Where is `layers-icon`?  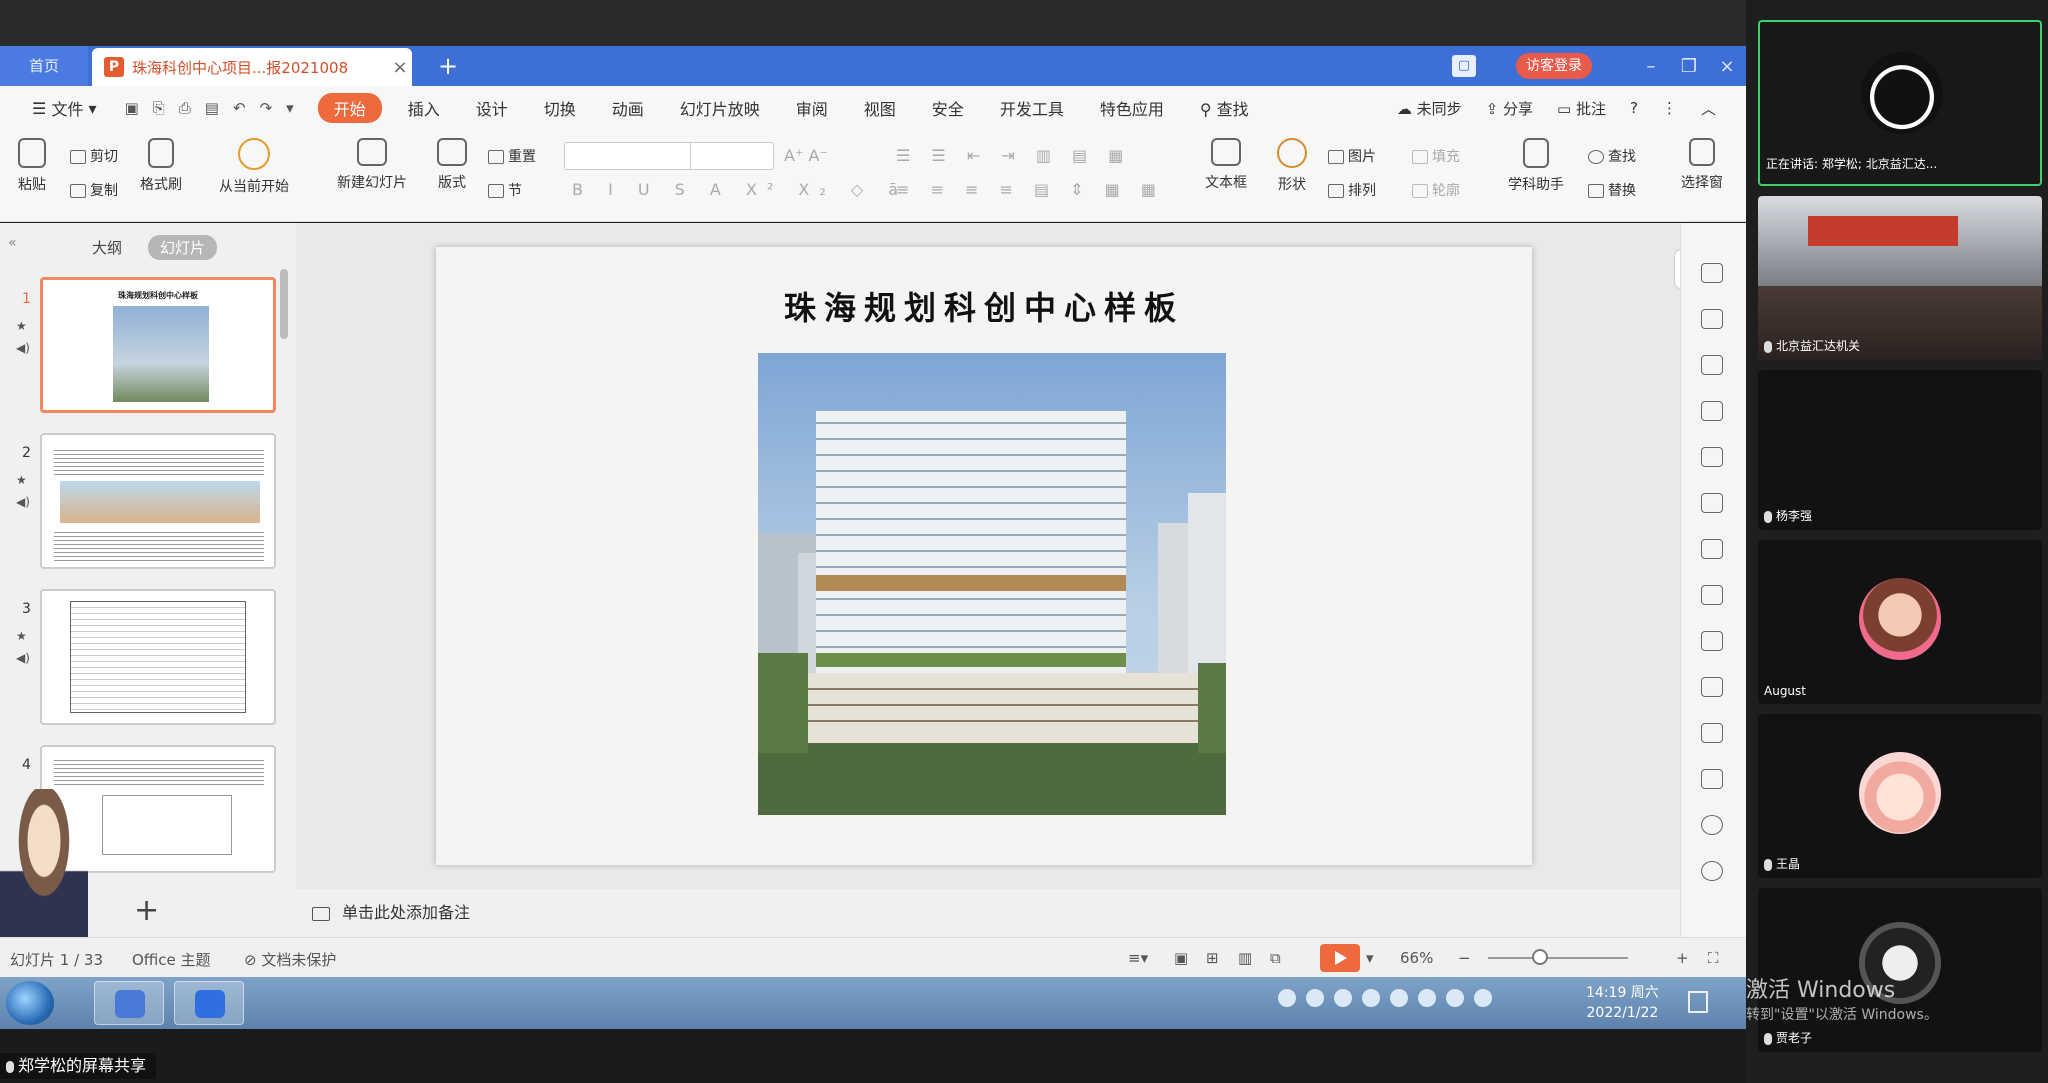
layers-icon is located at coordinates (1712, 365).